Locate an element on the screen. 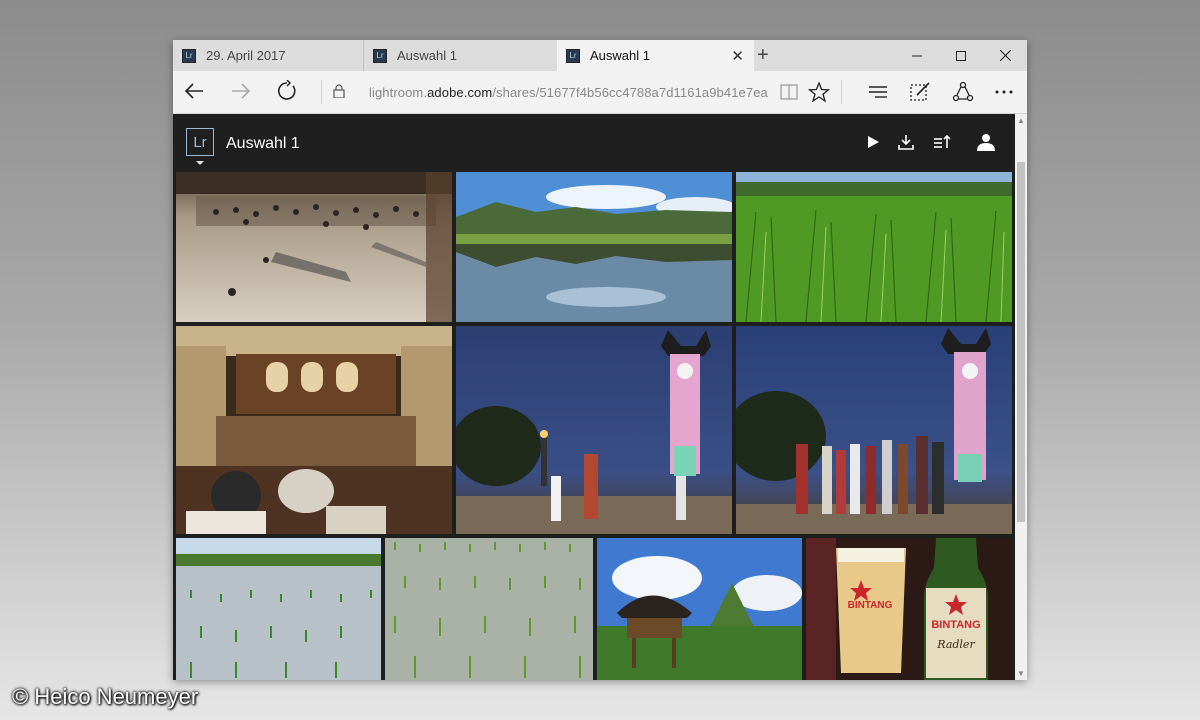 The height and width of the screenshot is (720, 1200). chevron-down-icon is located at coordinates (200, 163).